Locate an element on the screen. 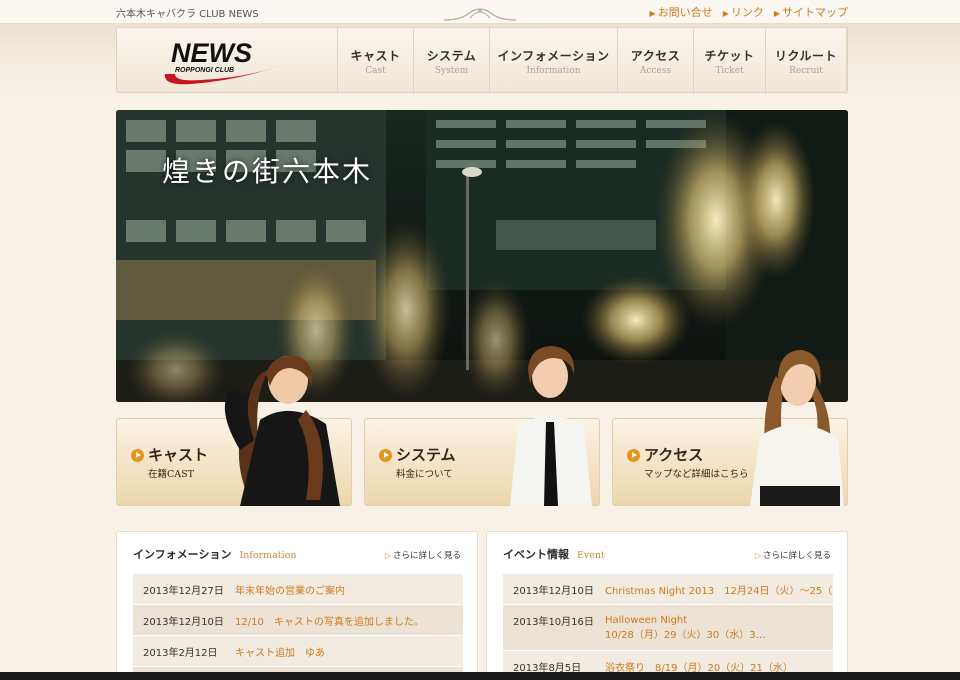 The height and width of the screenshot is (680, 960). item-title: 年末年始の営業のご案内 is located at coordinates (290, 591).